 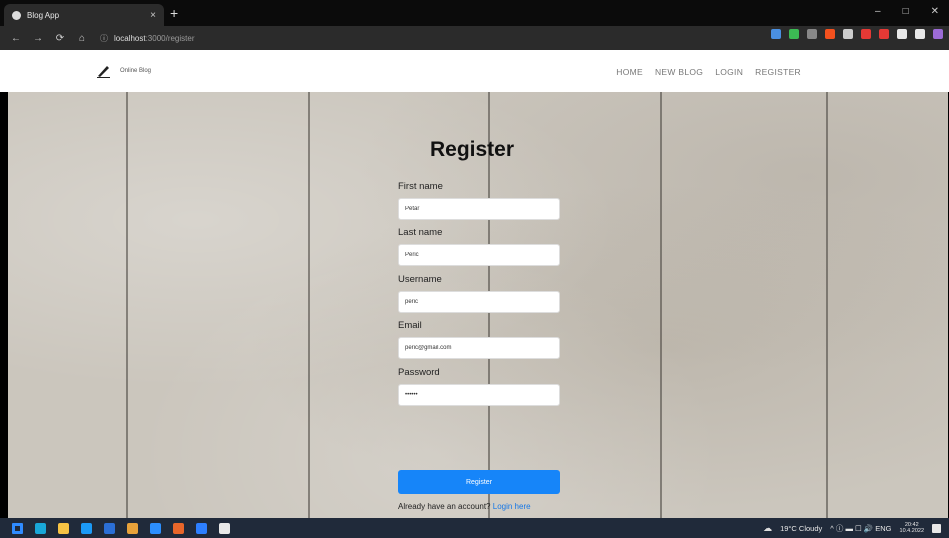 I want to click on maximize-icon: □, so click(x=906, y=11).